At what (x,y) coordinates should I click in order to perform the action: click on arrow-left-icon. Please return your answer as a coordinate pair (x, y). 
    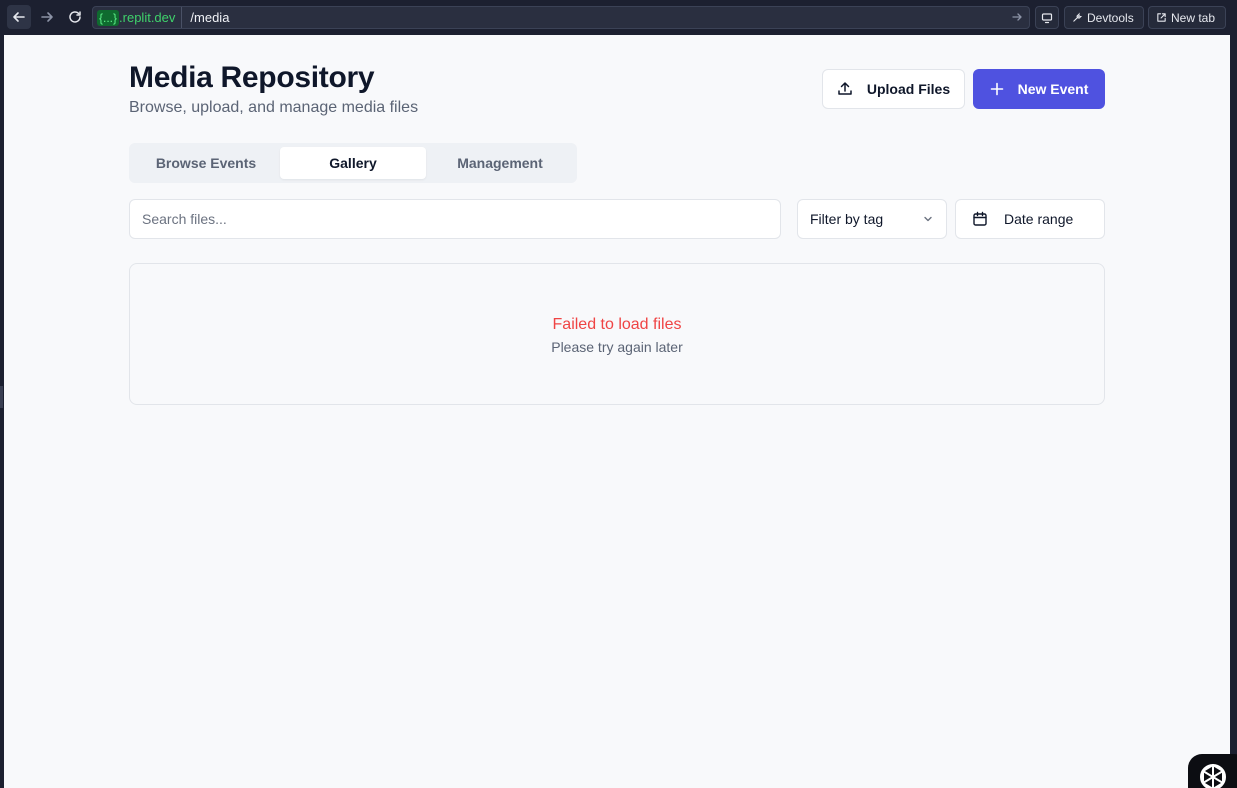
    Looking at the image, I should click on (19, 17).